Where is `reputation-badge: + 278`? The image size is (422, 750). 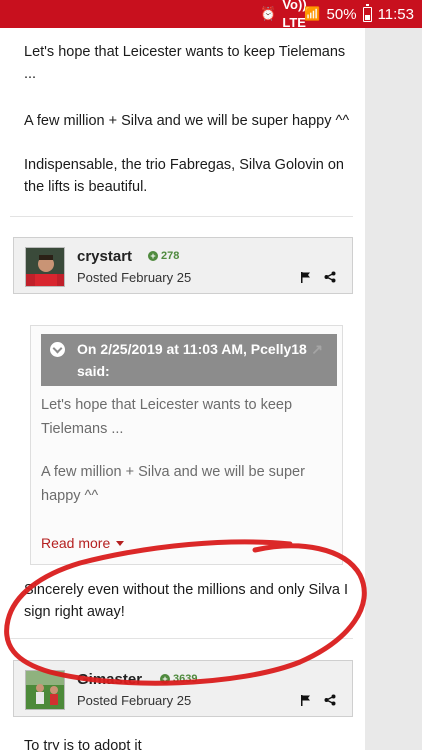 reputation-badge: + 278 is located at coordinates (163, 256).